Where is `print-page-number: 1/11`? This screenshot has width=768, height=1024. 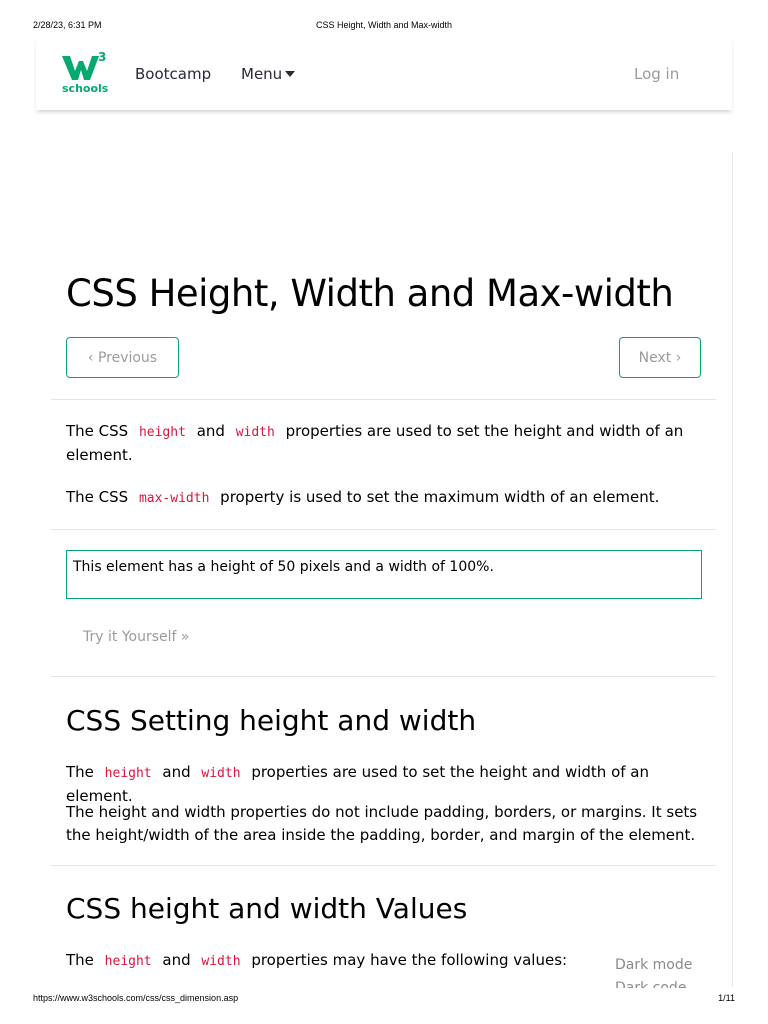 print-page-number: 1/11 is located at coordinates (726, 998).